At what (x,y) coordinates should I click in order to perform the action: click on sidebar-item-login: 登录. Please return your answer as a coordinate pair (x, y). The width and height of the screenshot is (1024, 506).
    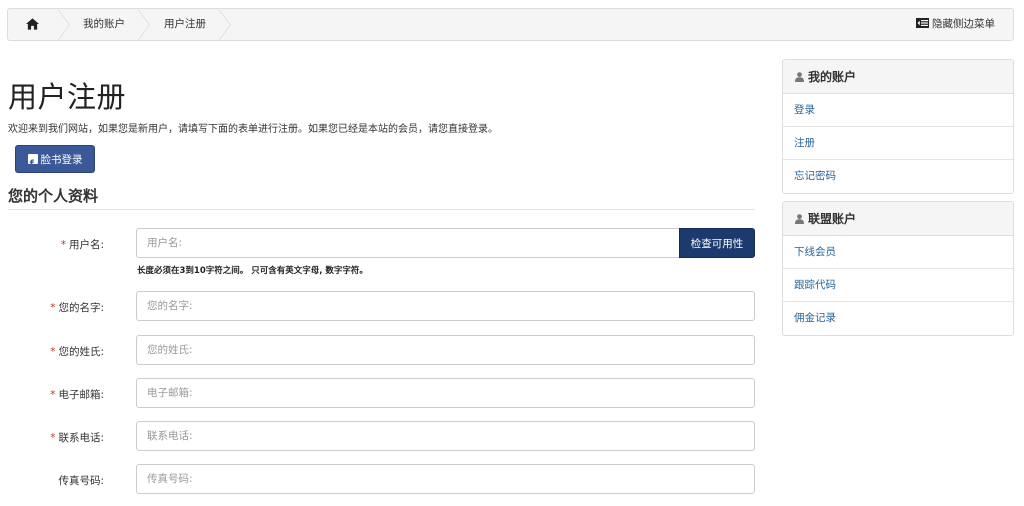
    Looking at the image, I should click on (898, 110).